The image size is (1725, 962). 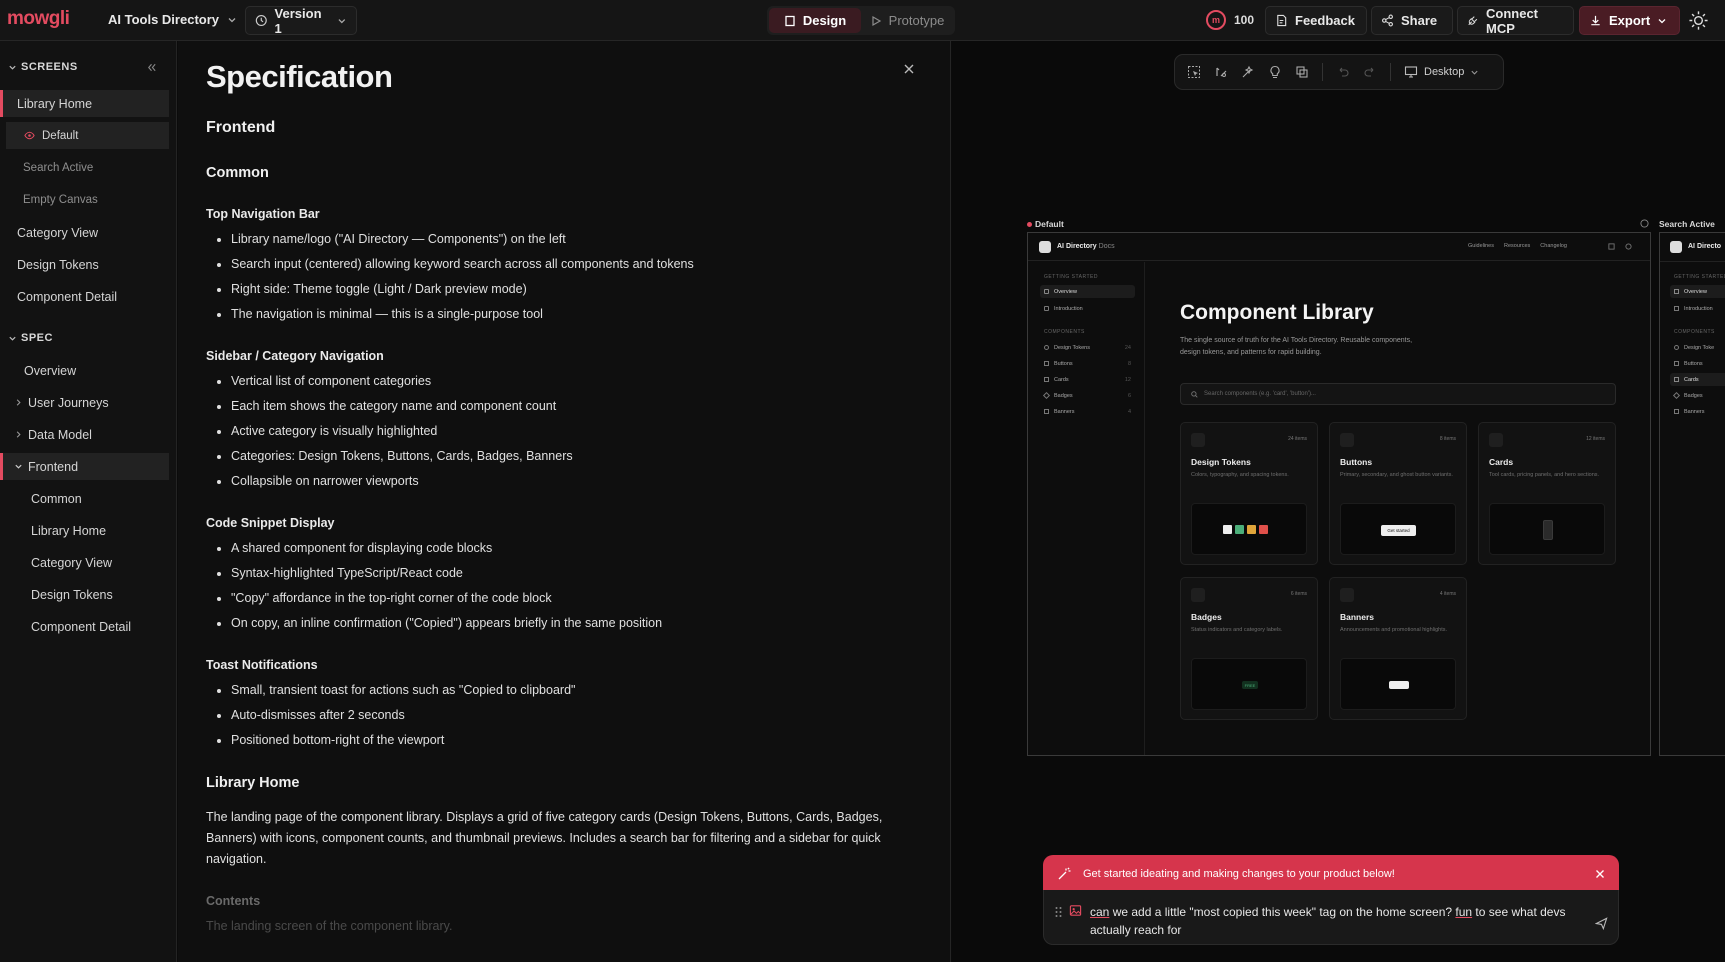 What do you see at coordinates (1087, 363) in the screenshot?
I see `preview-sidebar-item: Buttons 8` at bounding box center [1087, 363].